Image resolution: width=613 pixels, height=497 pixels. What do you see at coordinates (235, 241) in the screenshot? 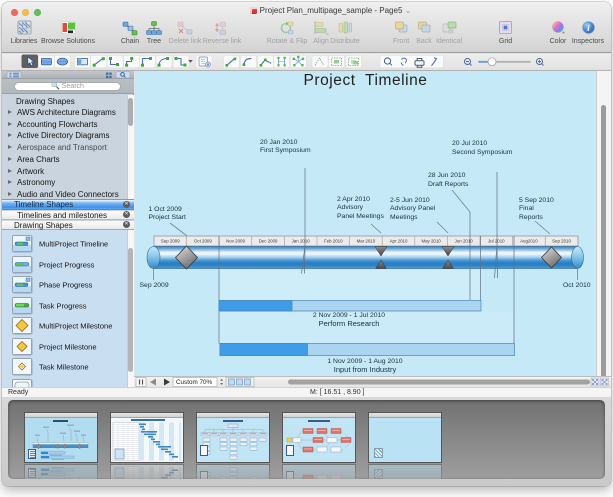
I see `svg-text: Nov 2009` at bounding box center [235, 241].